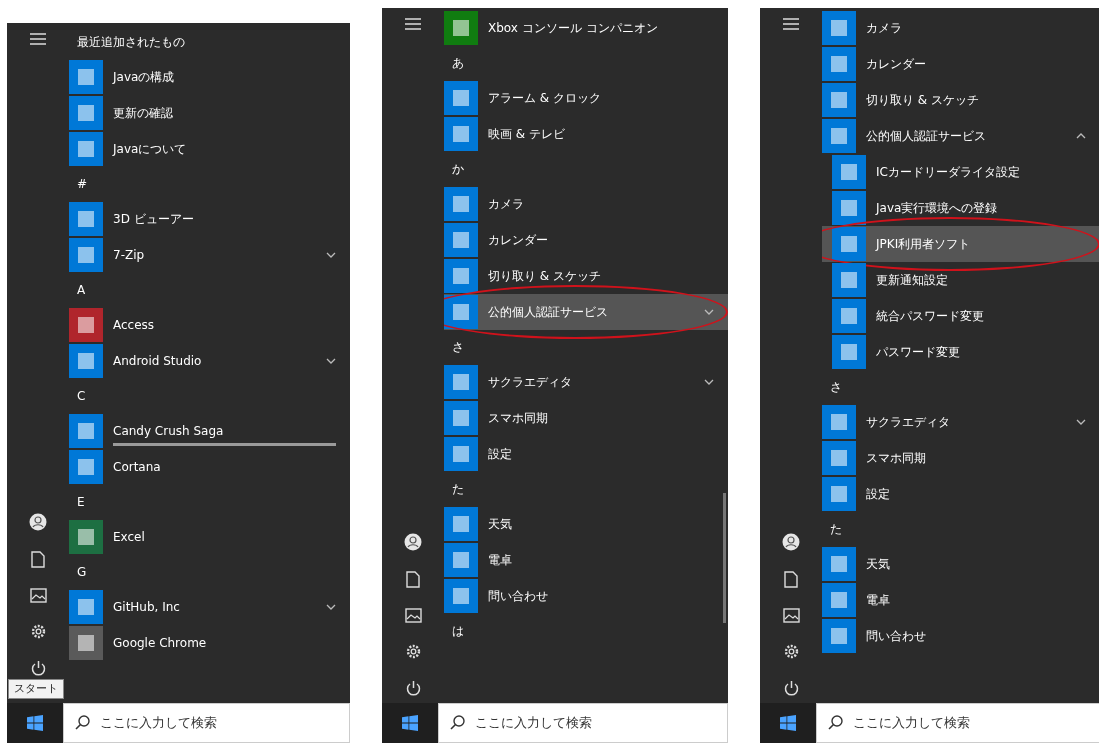 The image size is (1099, 743). Describe the element at coordinates (960, 172) in the screenshot. I see `app-list-item: ICカードリーダライタ設定` at that location.